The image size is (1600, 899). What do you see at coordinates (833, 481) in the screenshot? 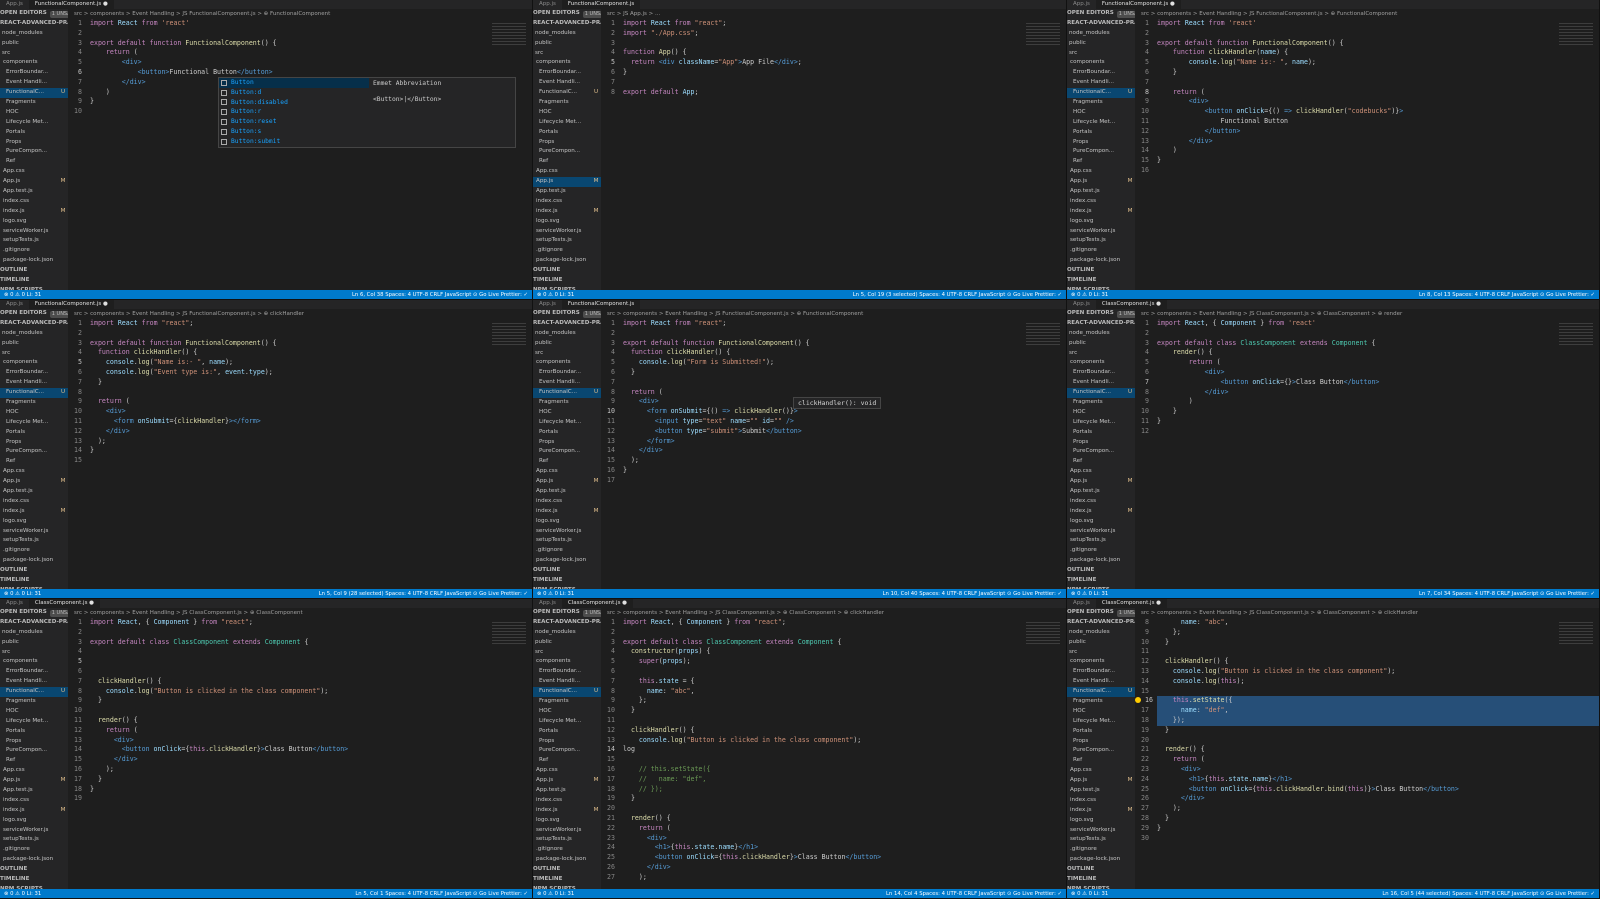
I see `code-line: 17` at bounding box center [833, 481].